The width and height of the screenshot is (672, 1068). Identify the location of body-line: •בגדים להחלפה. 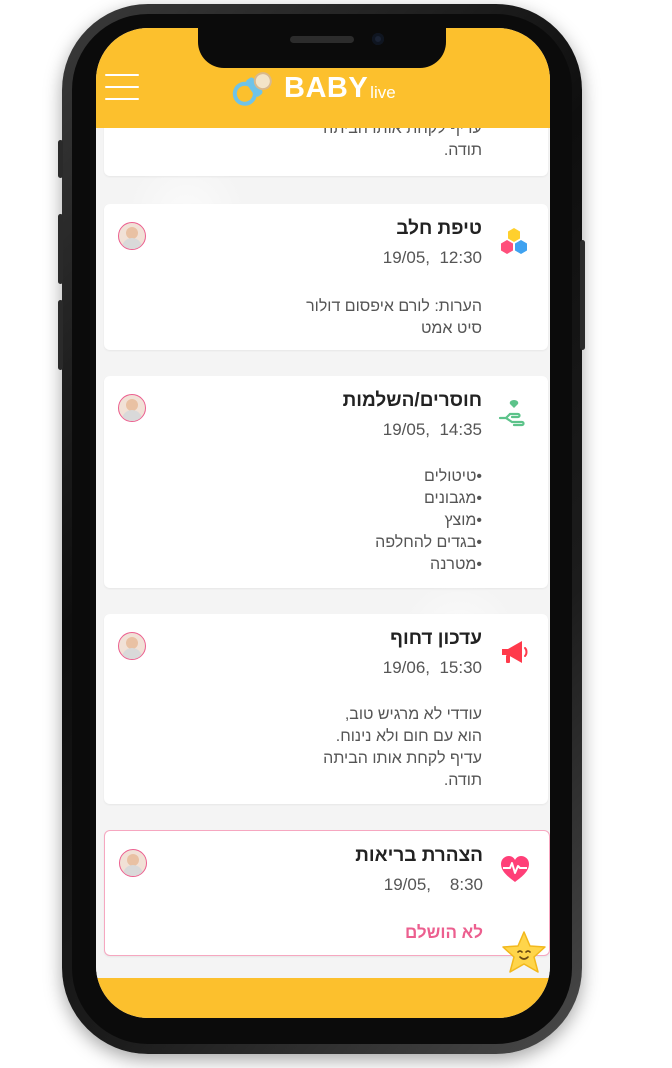
(428, 542).